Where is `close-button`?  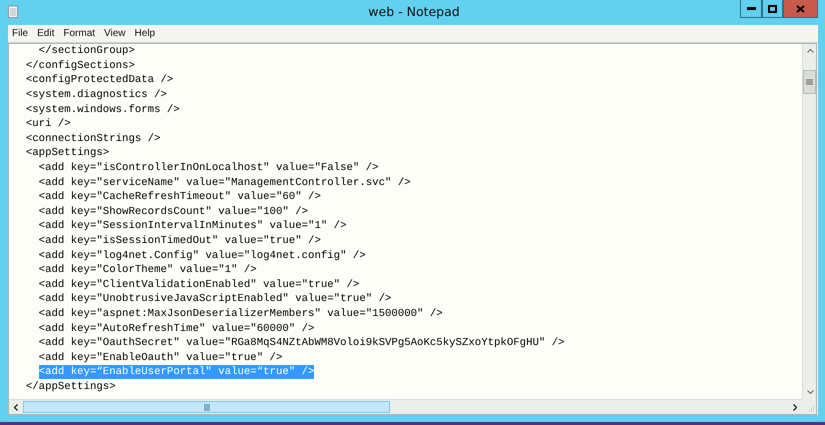 close-button is located at coordinates (800, 9).